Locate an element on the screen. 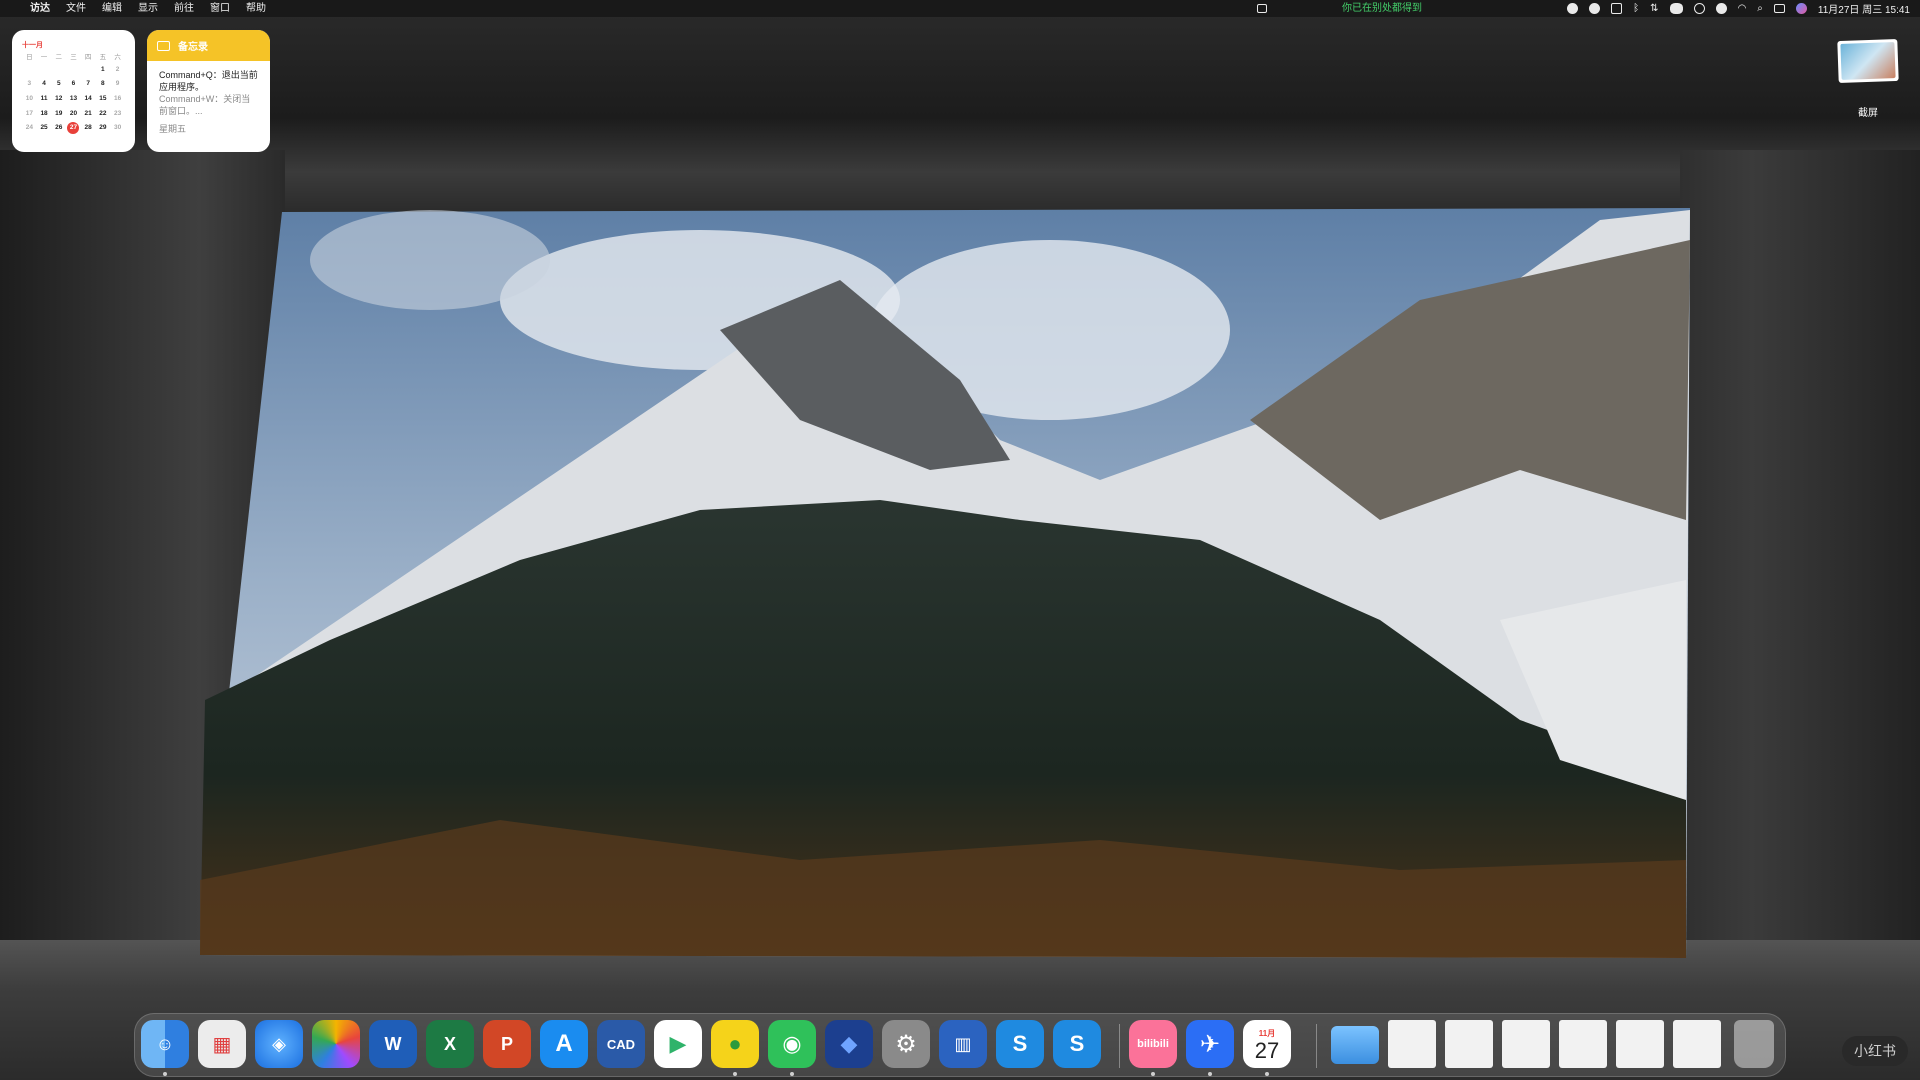  menubar-clock: 11月27日 周三 15:41 is located at coordinates (1864, 8).